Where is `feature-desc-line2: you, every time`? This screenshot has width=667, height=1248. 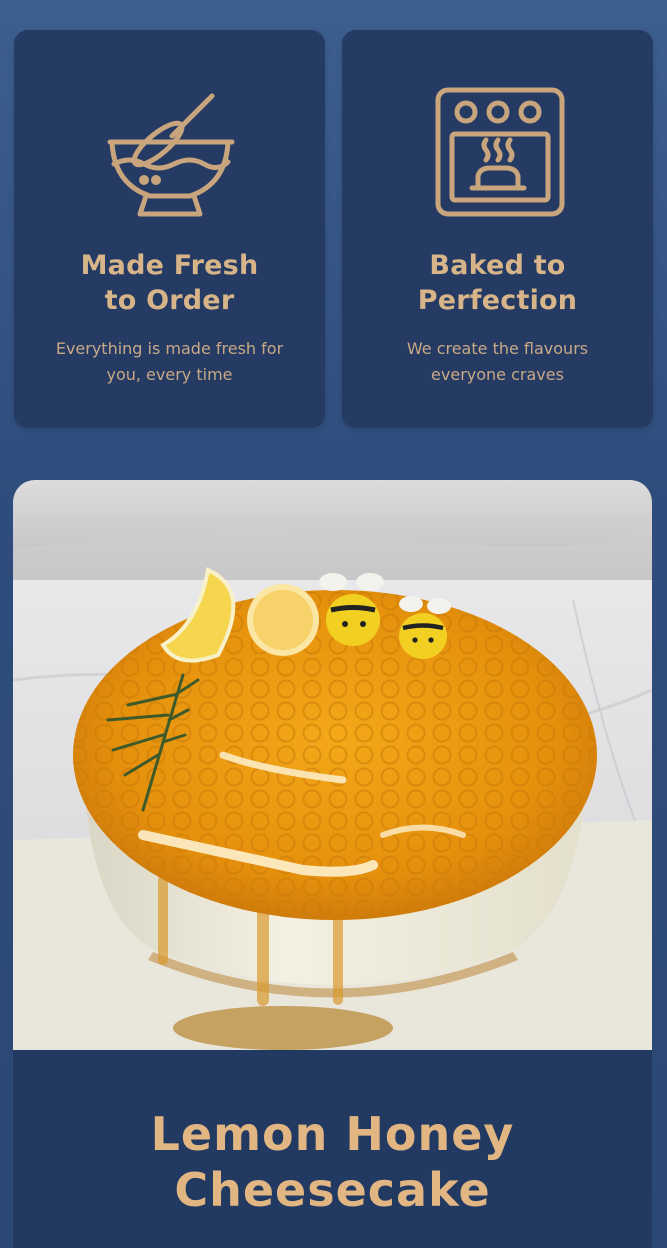
feature-desc-line2: you, every time is located at coordinates (169, 374).